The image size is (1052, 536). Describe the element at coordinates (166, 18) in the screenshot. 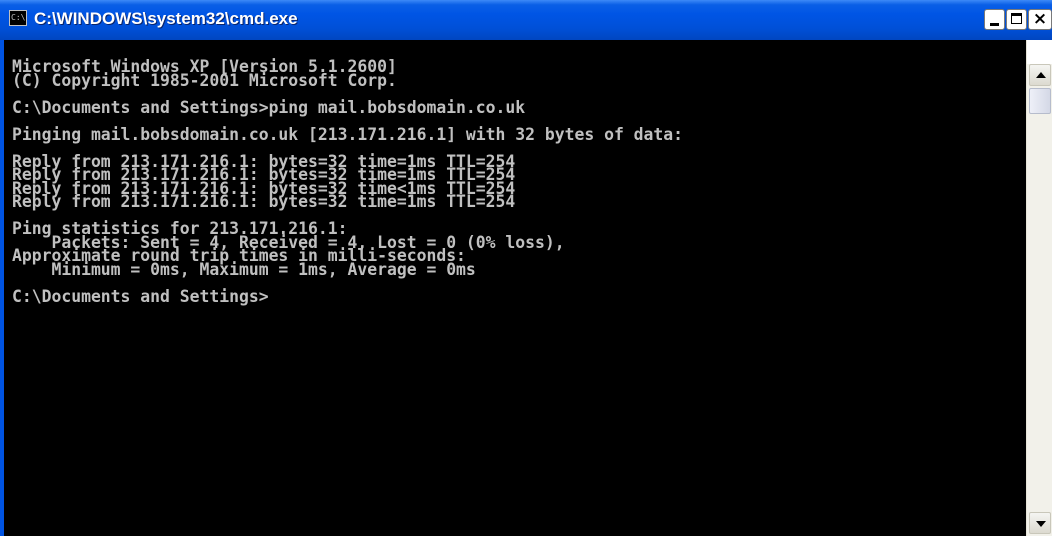

I see `window-title: C:\WINDOWS\system32\cmd.exe` at that location.